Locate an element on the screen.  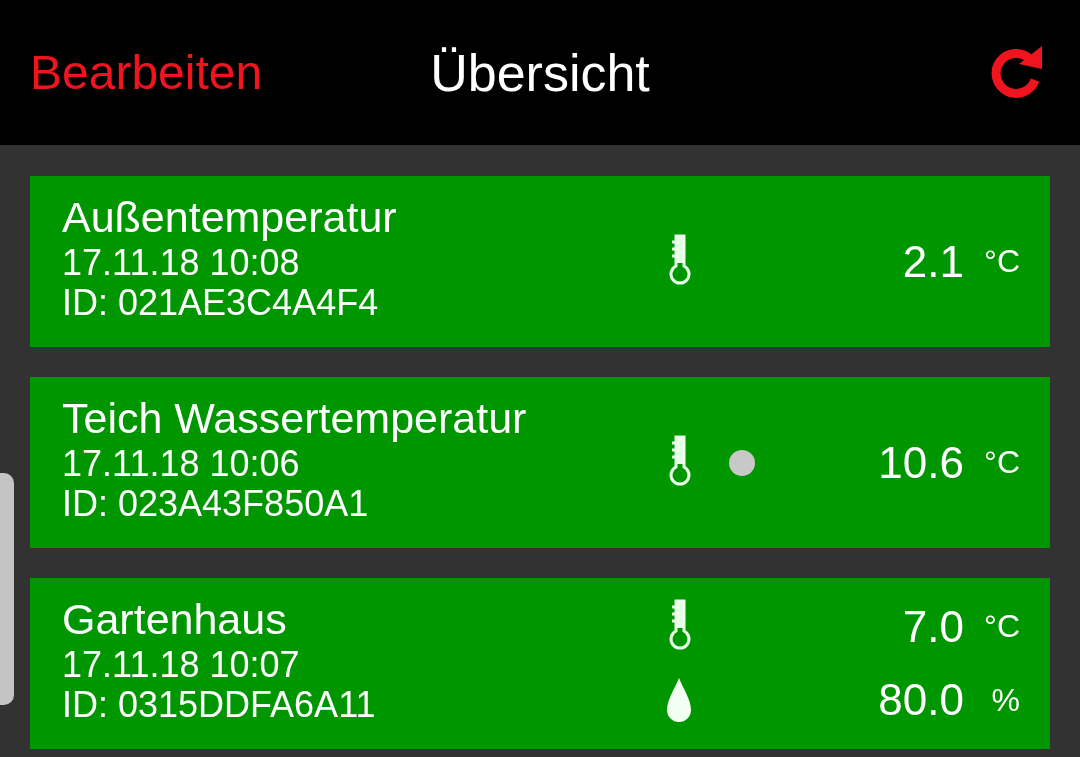
reading-value: 10.6 is located at coordinates (920, 462).